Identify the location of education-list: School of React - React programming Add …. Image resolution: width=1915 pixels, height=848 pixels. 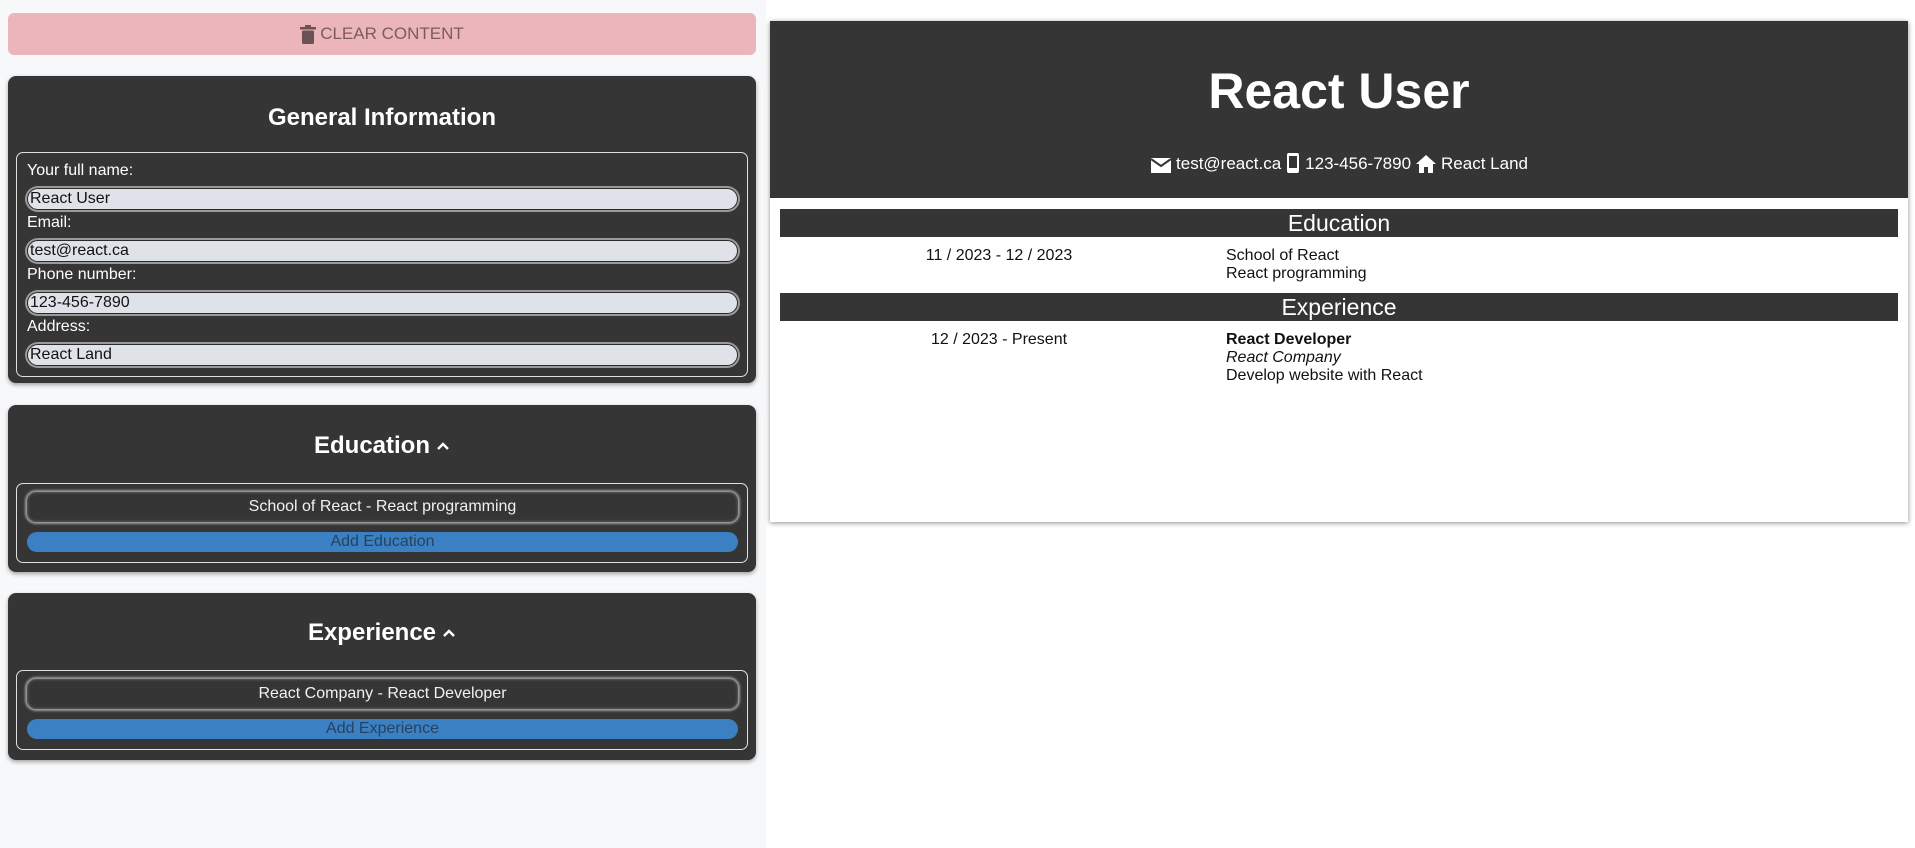
(382, 523).